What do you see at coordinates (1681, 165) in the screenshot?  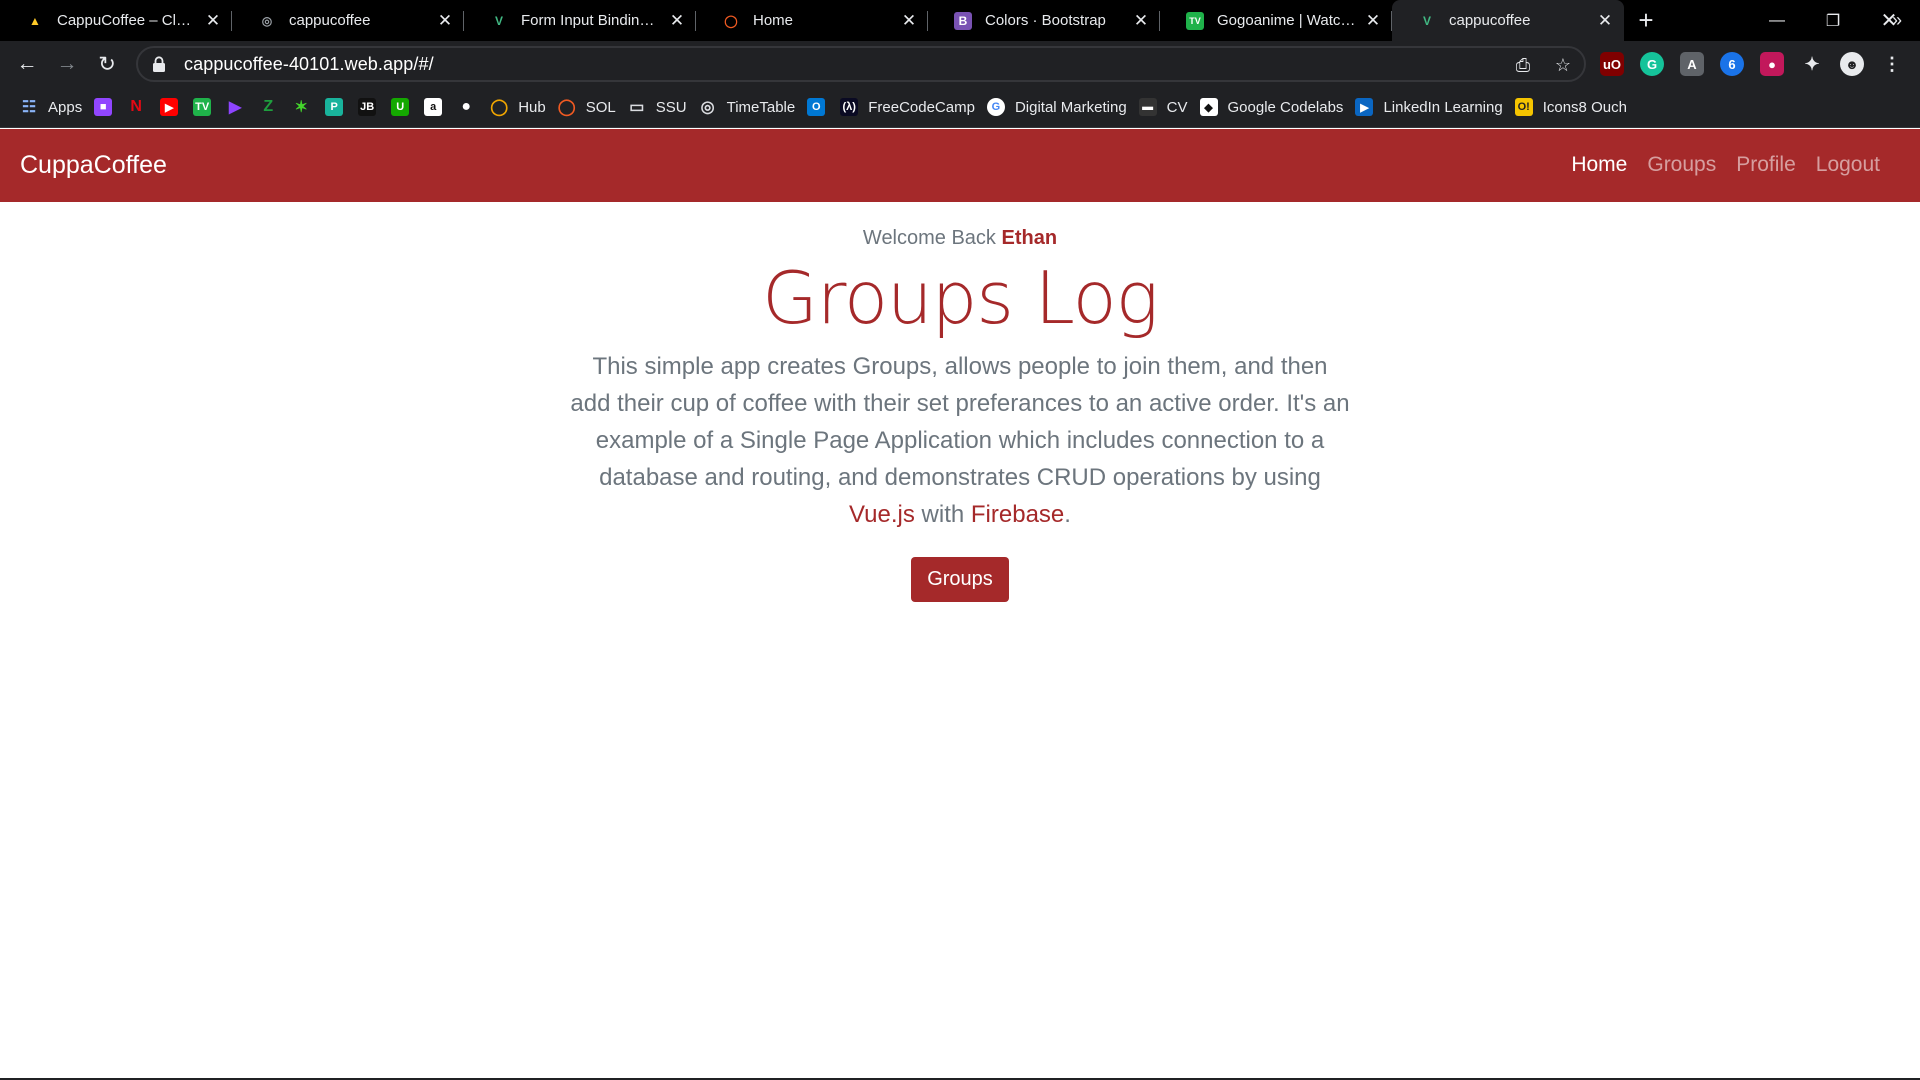 I see `nav-link-groups: Groups` at bounding box center [1681, 165].